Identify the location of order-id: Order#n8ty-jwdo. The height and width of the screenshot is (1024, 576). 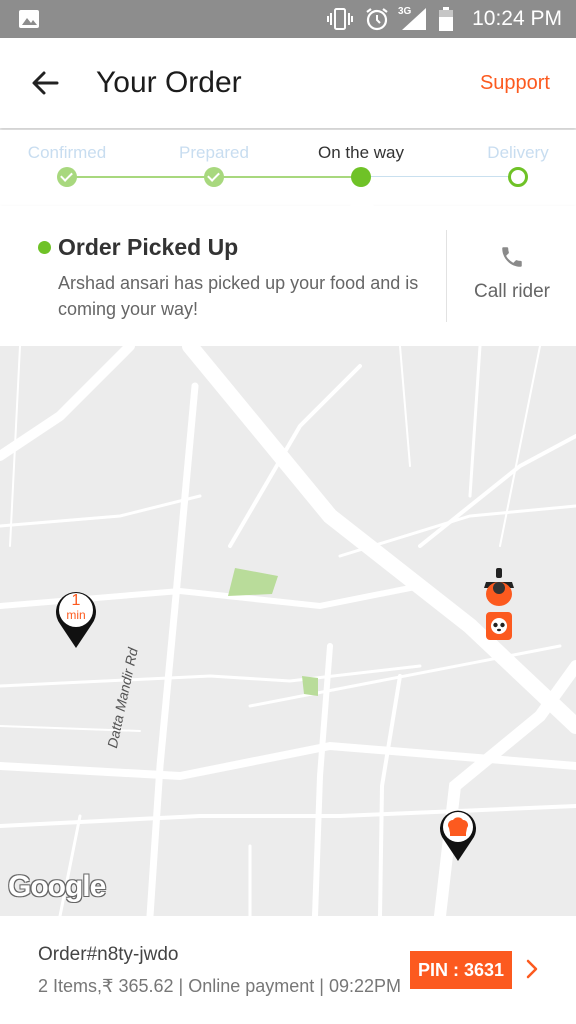
(108, 954).